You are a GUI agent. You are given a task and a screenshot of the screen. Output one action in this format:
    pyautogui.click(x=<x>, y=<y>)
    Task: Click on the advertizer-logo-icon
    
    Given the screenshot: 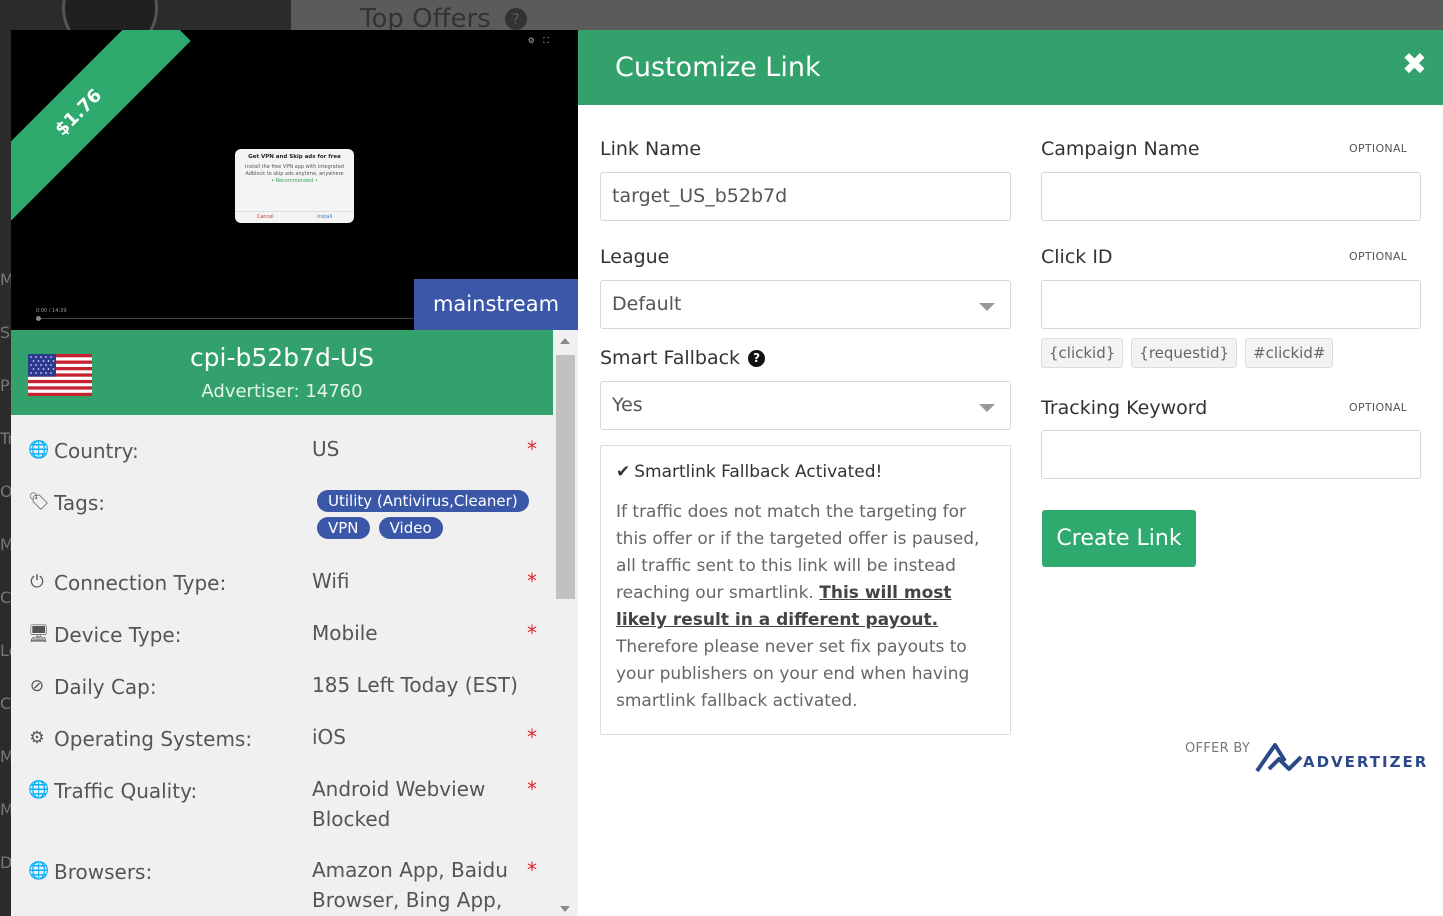 What is the action you would take?
    pyautogui.click(x=1279, y=758)
    